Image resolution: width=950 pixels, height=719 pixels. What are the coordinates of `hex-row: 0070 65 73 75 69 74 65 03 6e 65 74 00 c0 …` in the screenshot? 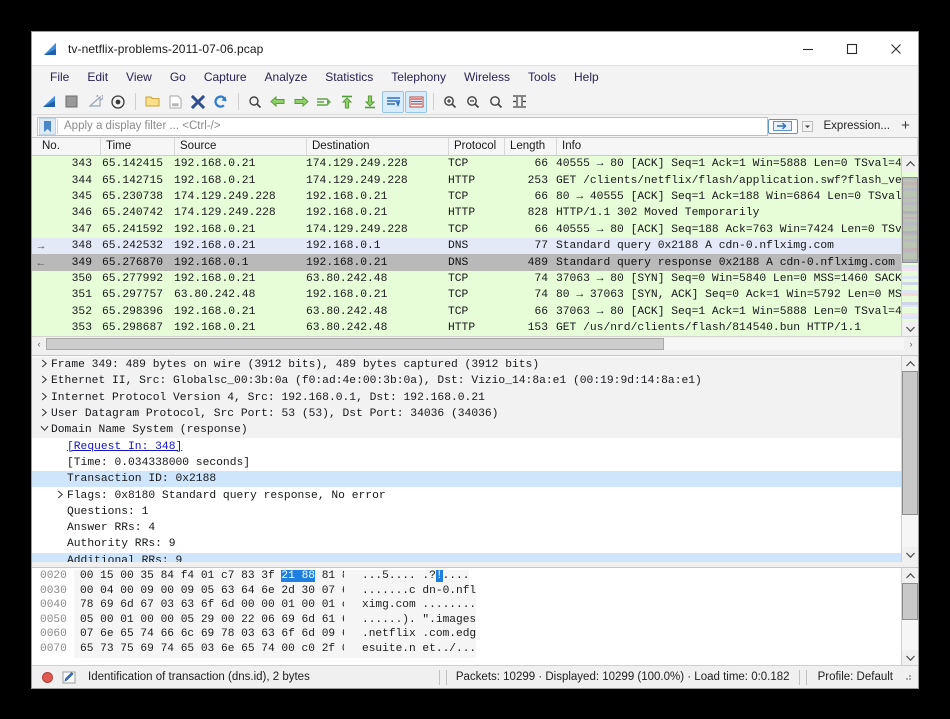 It's located at (466, 650).